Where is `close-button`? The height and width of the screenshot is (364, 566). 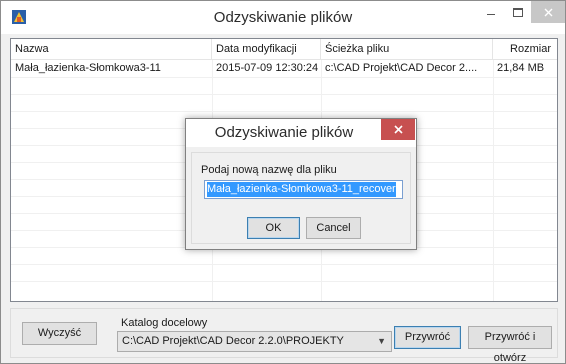
close-button is located at coordinates (548, 12).